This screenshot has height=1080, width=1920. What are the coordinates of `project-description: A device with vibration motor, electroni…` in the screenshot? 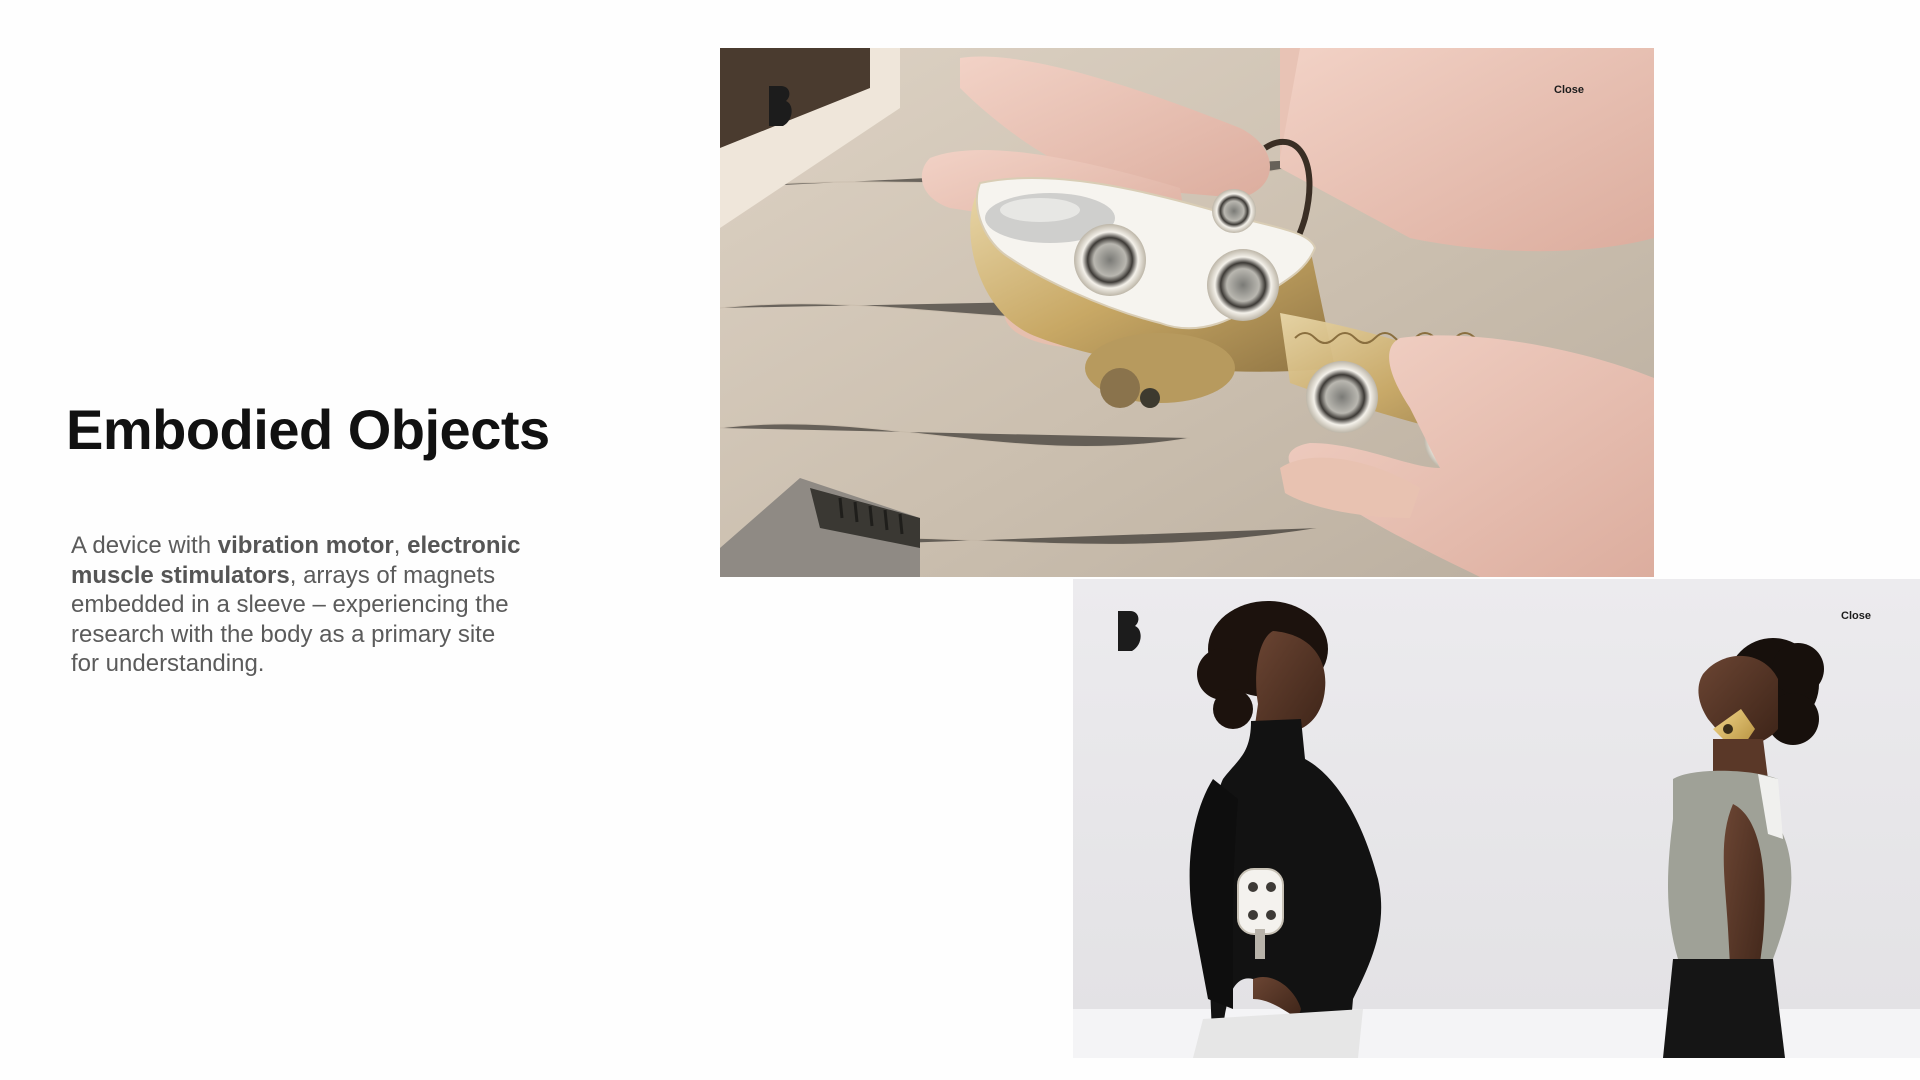 It's located at (296, 605).